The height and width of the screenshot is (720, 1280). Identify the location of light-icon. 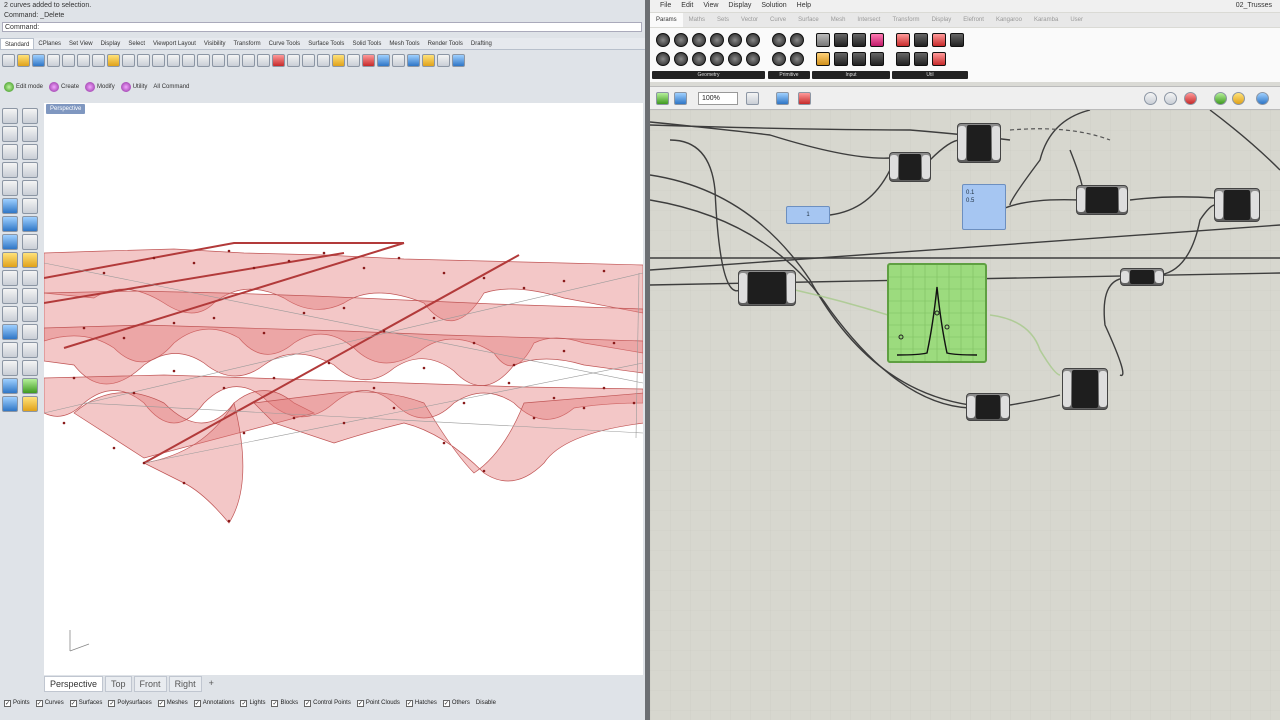
(338, 60).